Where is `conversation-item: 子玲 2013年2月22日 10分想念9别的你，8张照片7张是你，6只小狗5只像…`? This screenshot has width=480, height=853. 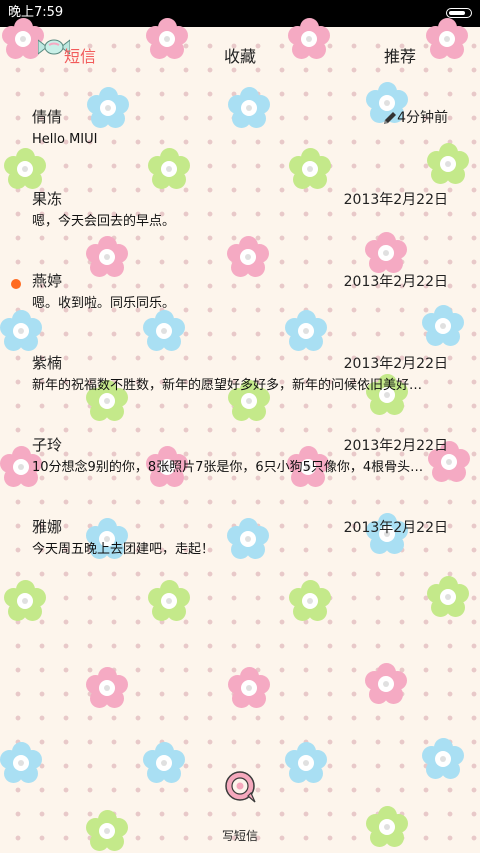 conversation-item: 子玲 2013年2月22日 10分想念9别的你，8张照片7张是你，6只小狗5只像… is located at coordinates (240, 465).